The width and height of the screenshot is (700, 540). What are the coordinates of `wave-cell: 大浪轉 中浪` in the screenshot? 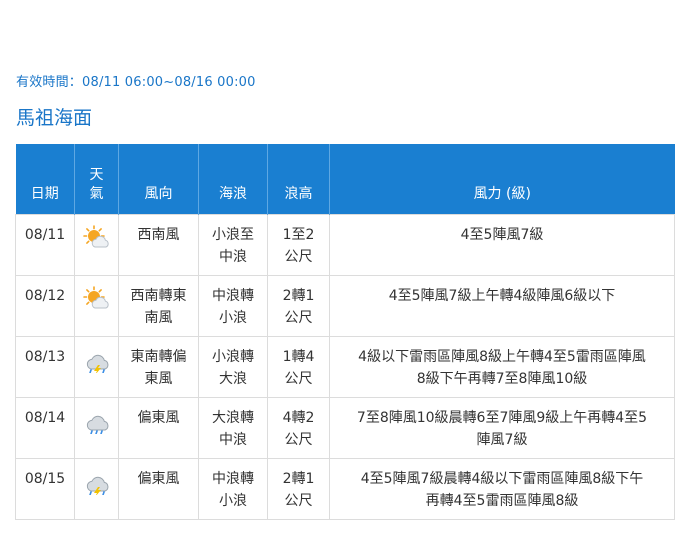 It's located at (233, 428).